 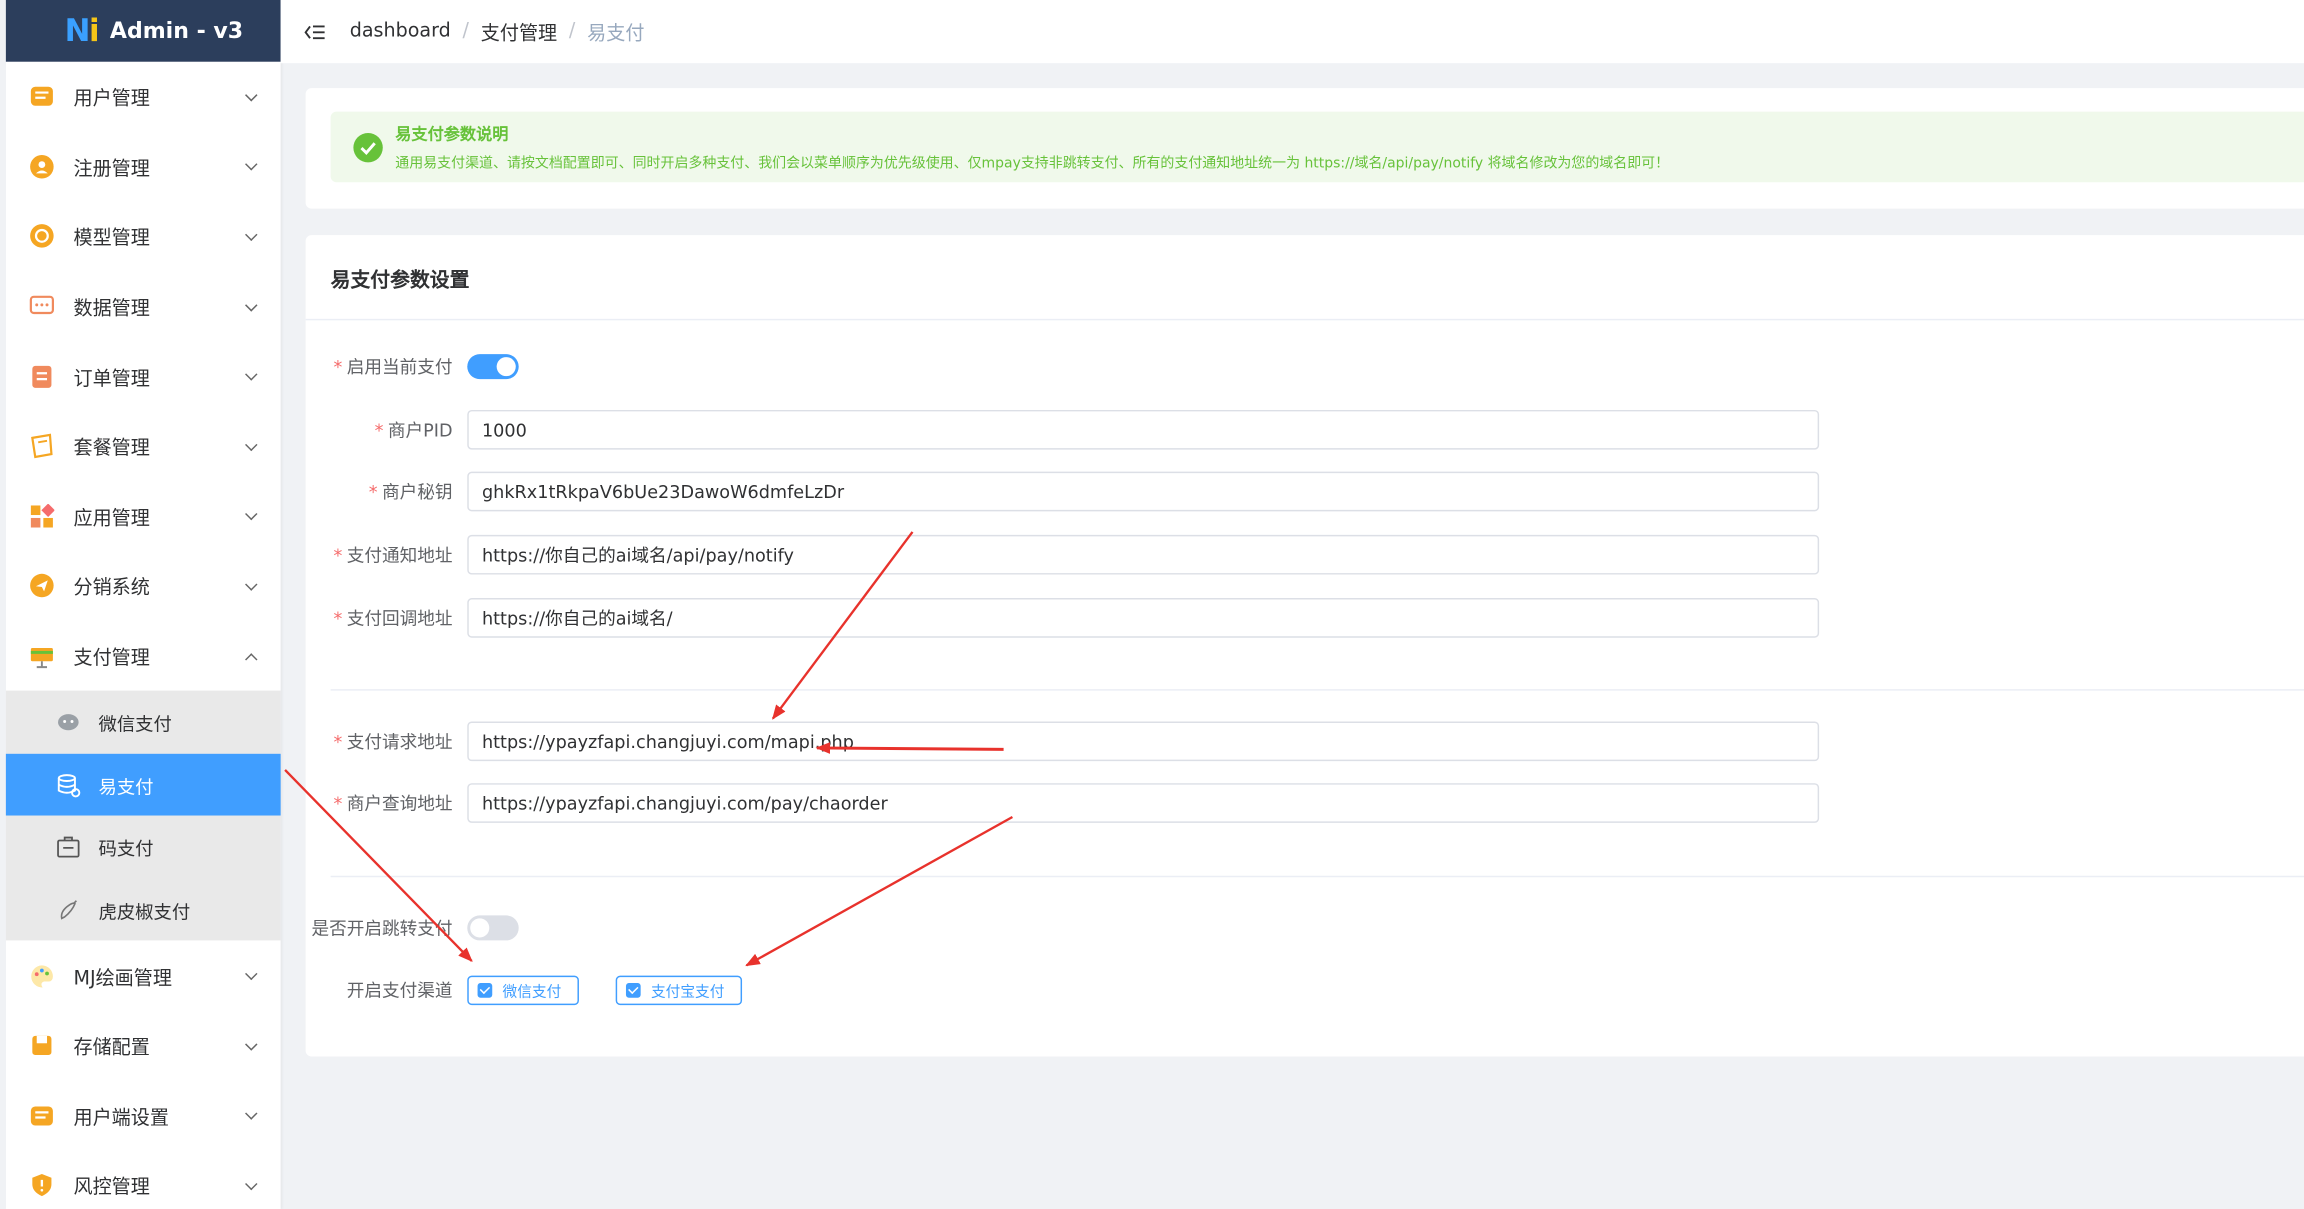 What do you see at coordinates (41, 376) in the screenshot?
I see `order-icon` at bounding box center [41, 376].